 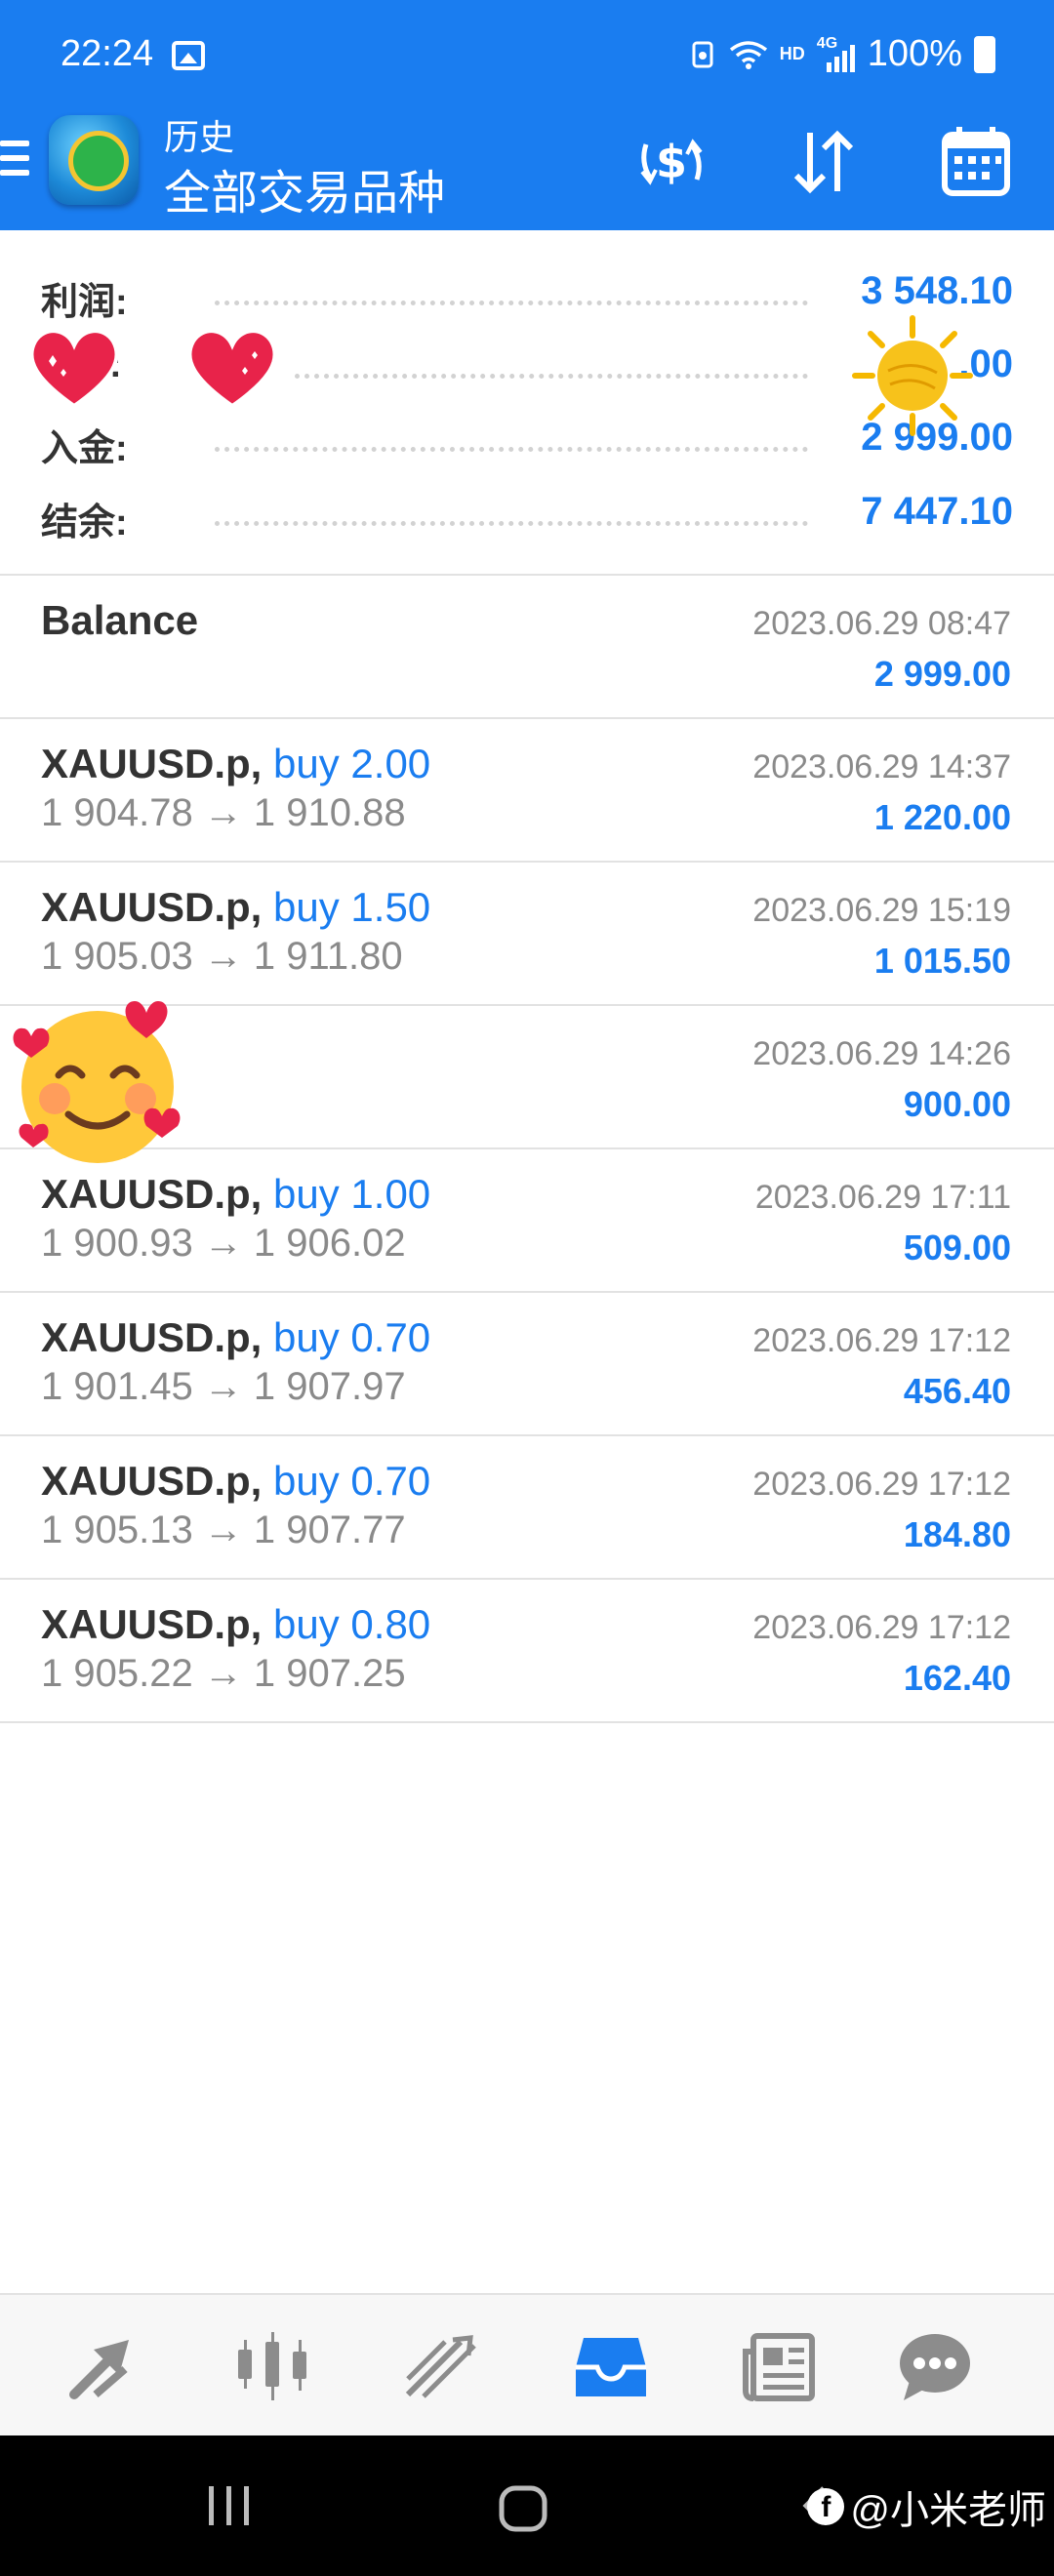 I want to click on hd-label: HD, so click(x=792, y=53).